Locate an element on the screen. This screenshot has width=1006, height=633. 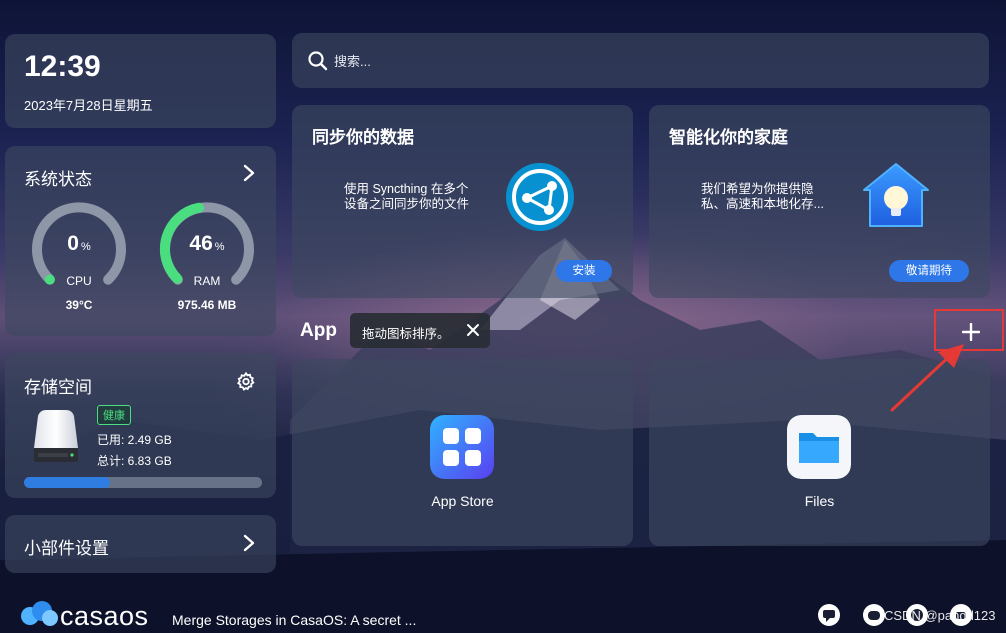
cpu-value: 0% is located at coordinates (79, 243).